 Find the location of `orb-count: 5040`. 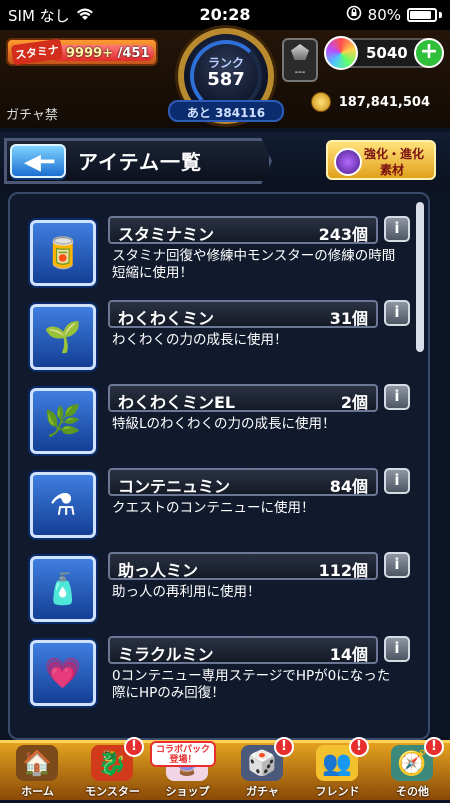

orb-count: 5040 is located at coordinates (387, 53).